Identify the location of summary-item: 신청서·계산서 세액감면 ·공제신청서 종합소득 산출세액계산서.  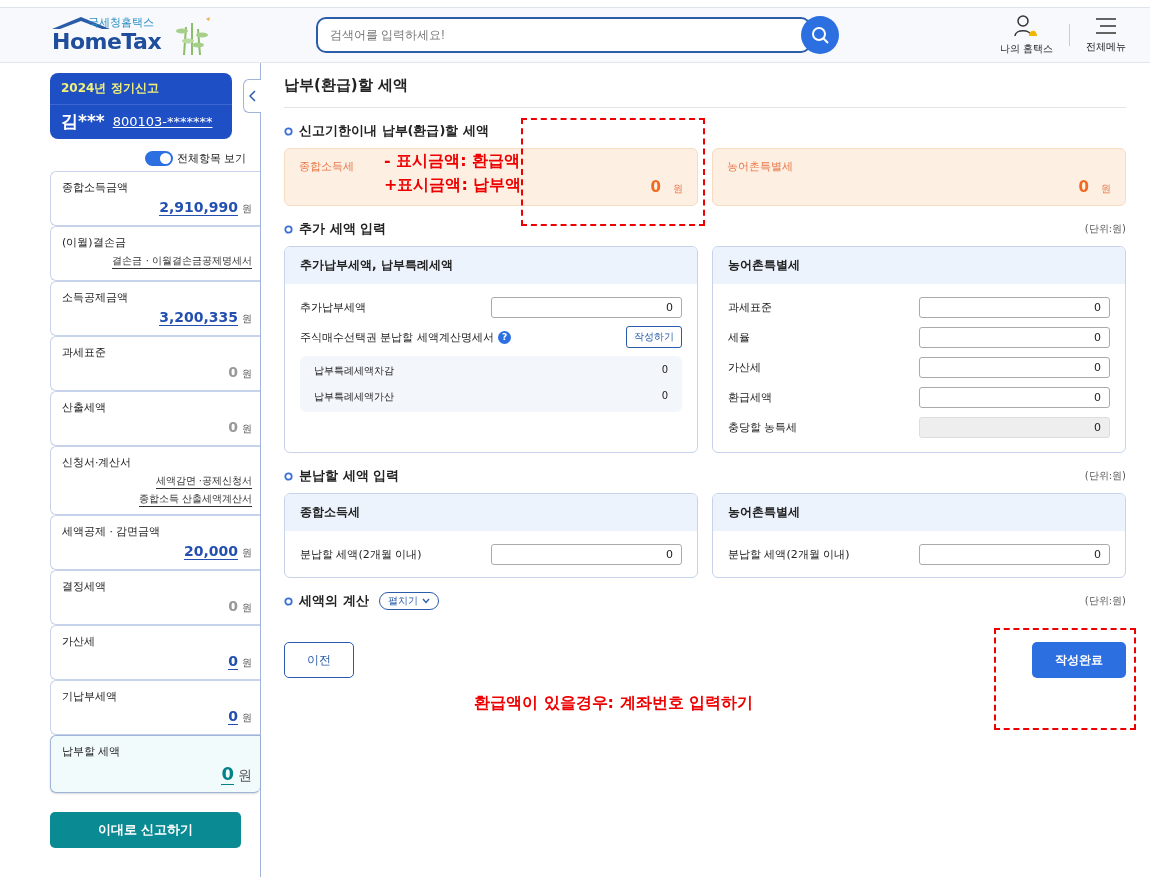
(155, 480).